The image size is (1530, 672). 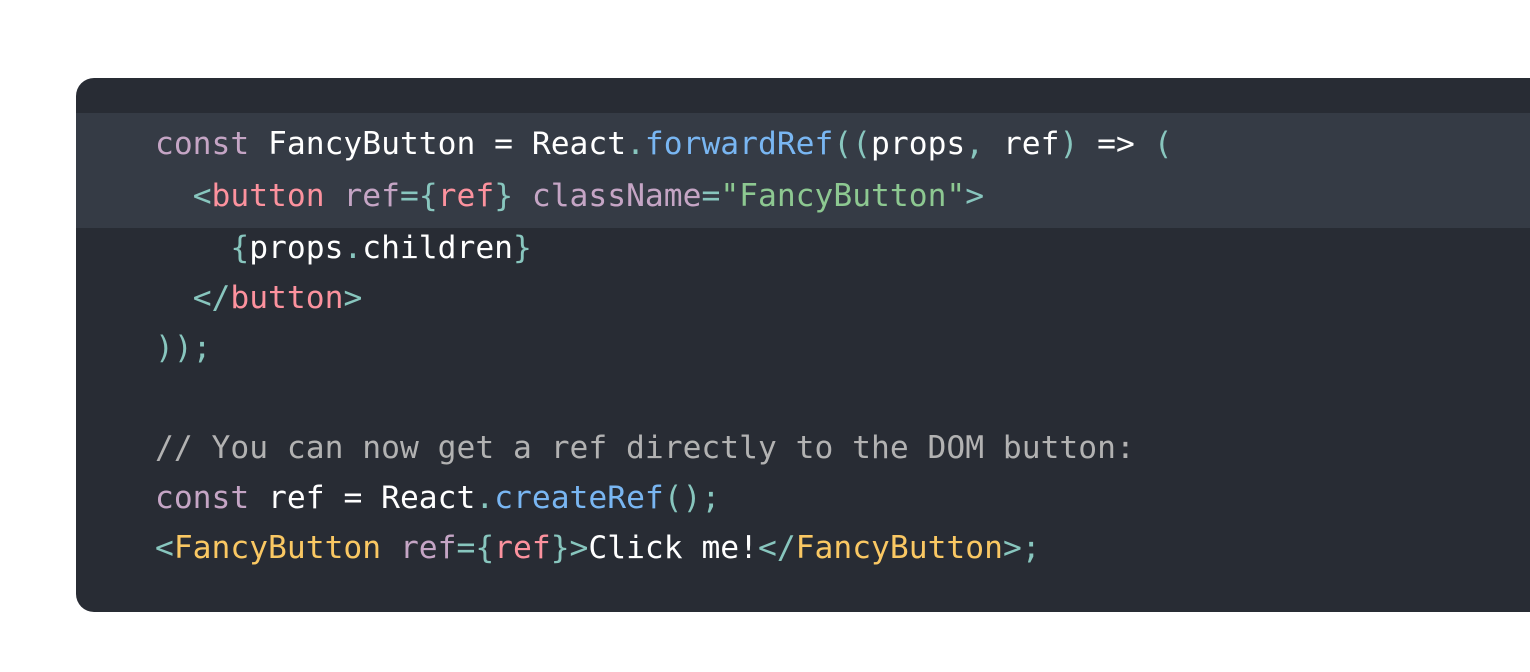 What do you see at coordinates (1116, 144) in the screenshot?
I see `code-token-plain: =>` at bounding box center [1116, 144].